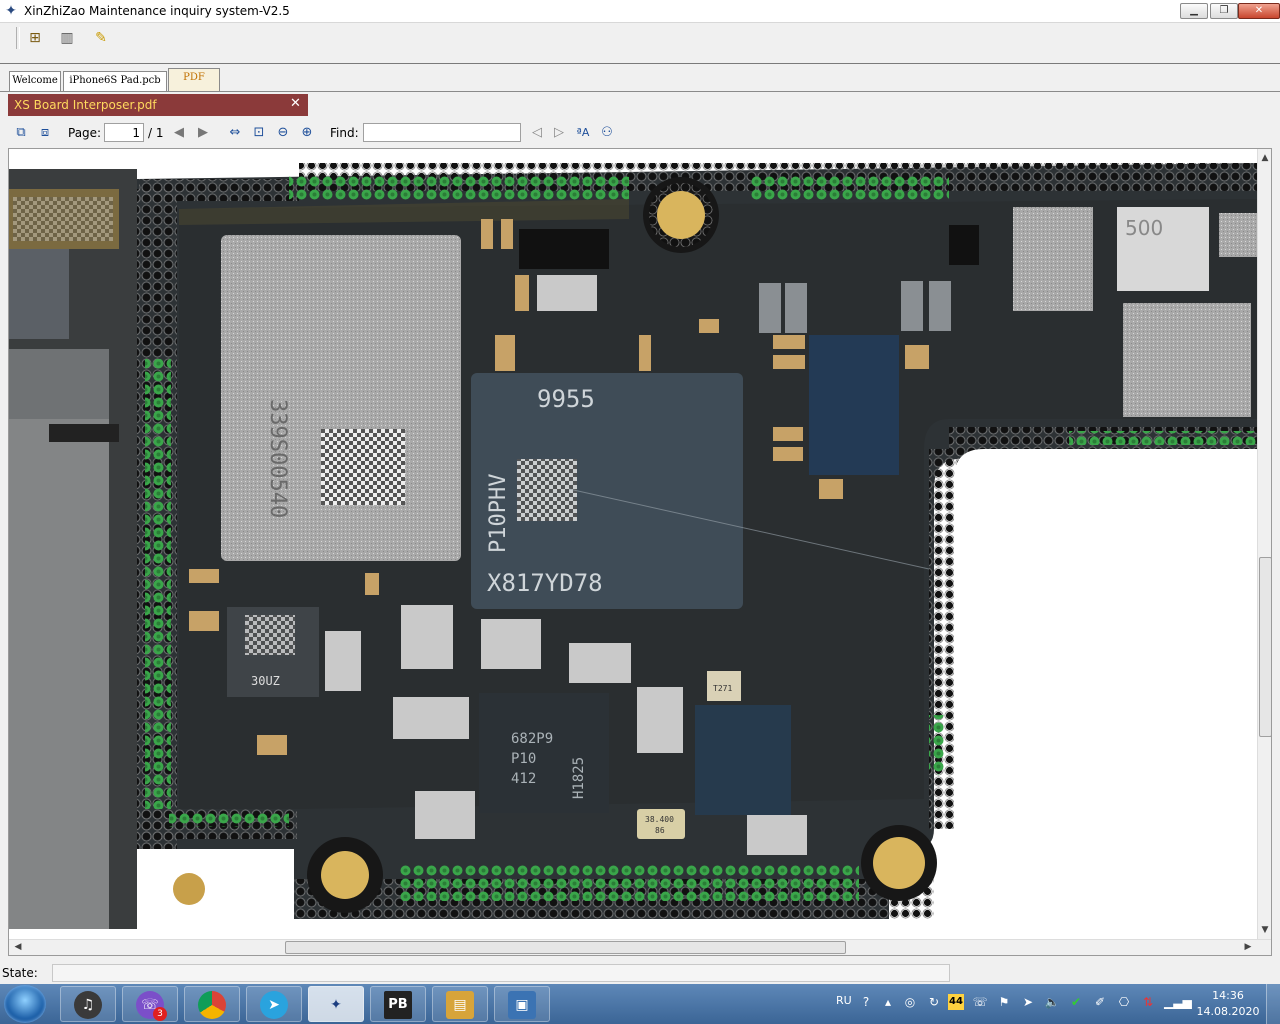  I want to click on network-tray-icon: ◎, so click(910, 1002).